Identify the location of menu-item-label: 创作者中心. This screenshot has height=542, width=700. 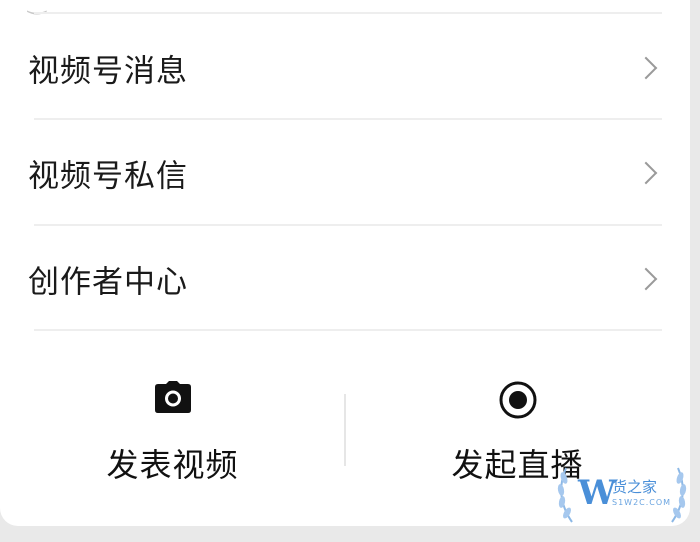
(108, 282).